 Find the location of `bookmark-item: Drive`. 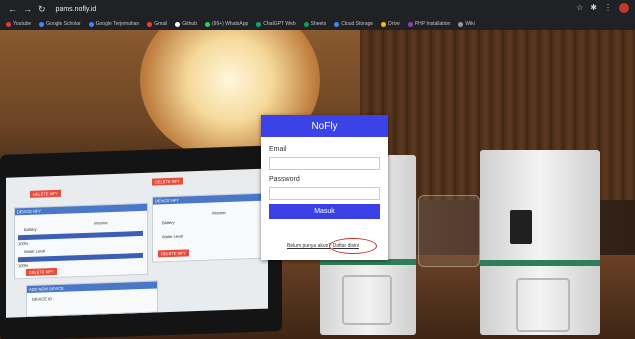

bookmark-item: Drive is located at coordinates (390, 24).